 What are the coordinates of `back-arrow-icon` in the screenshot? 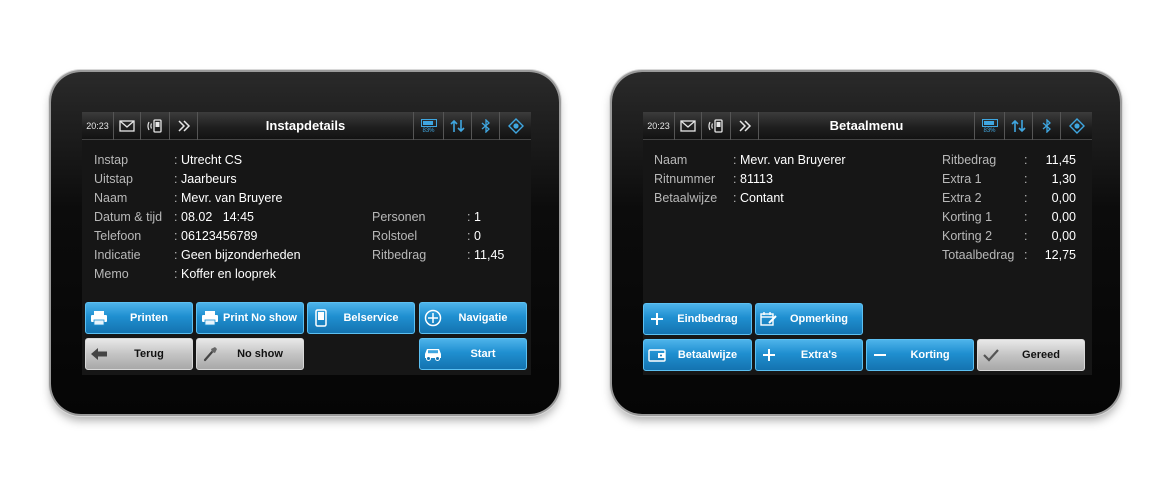 It's located at (99, 354).